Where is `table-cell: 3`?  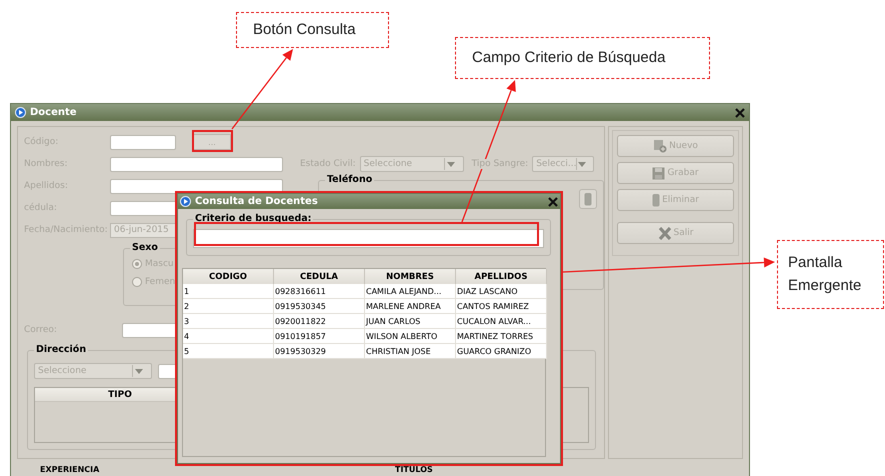 table-cell: 3 is located at coordinates (228, 321).